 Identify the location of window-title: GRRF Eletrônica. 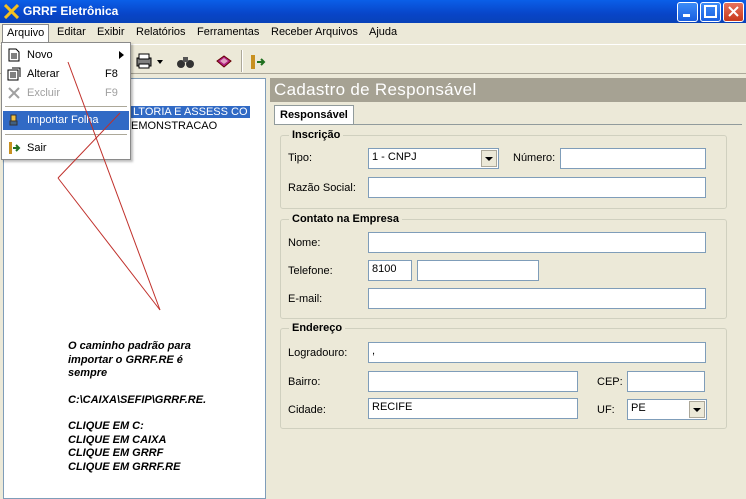
(71, 11).